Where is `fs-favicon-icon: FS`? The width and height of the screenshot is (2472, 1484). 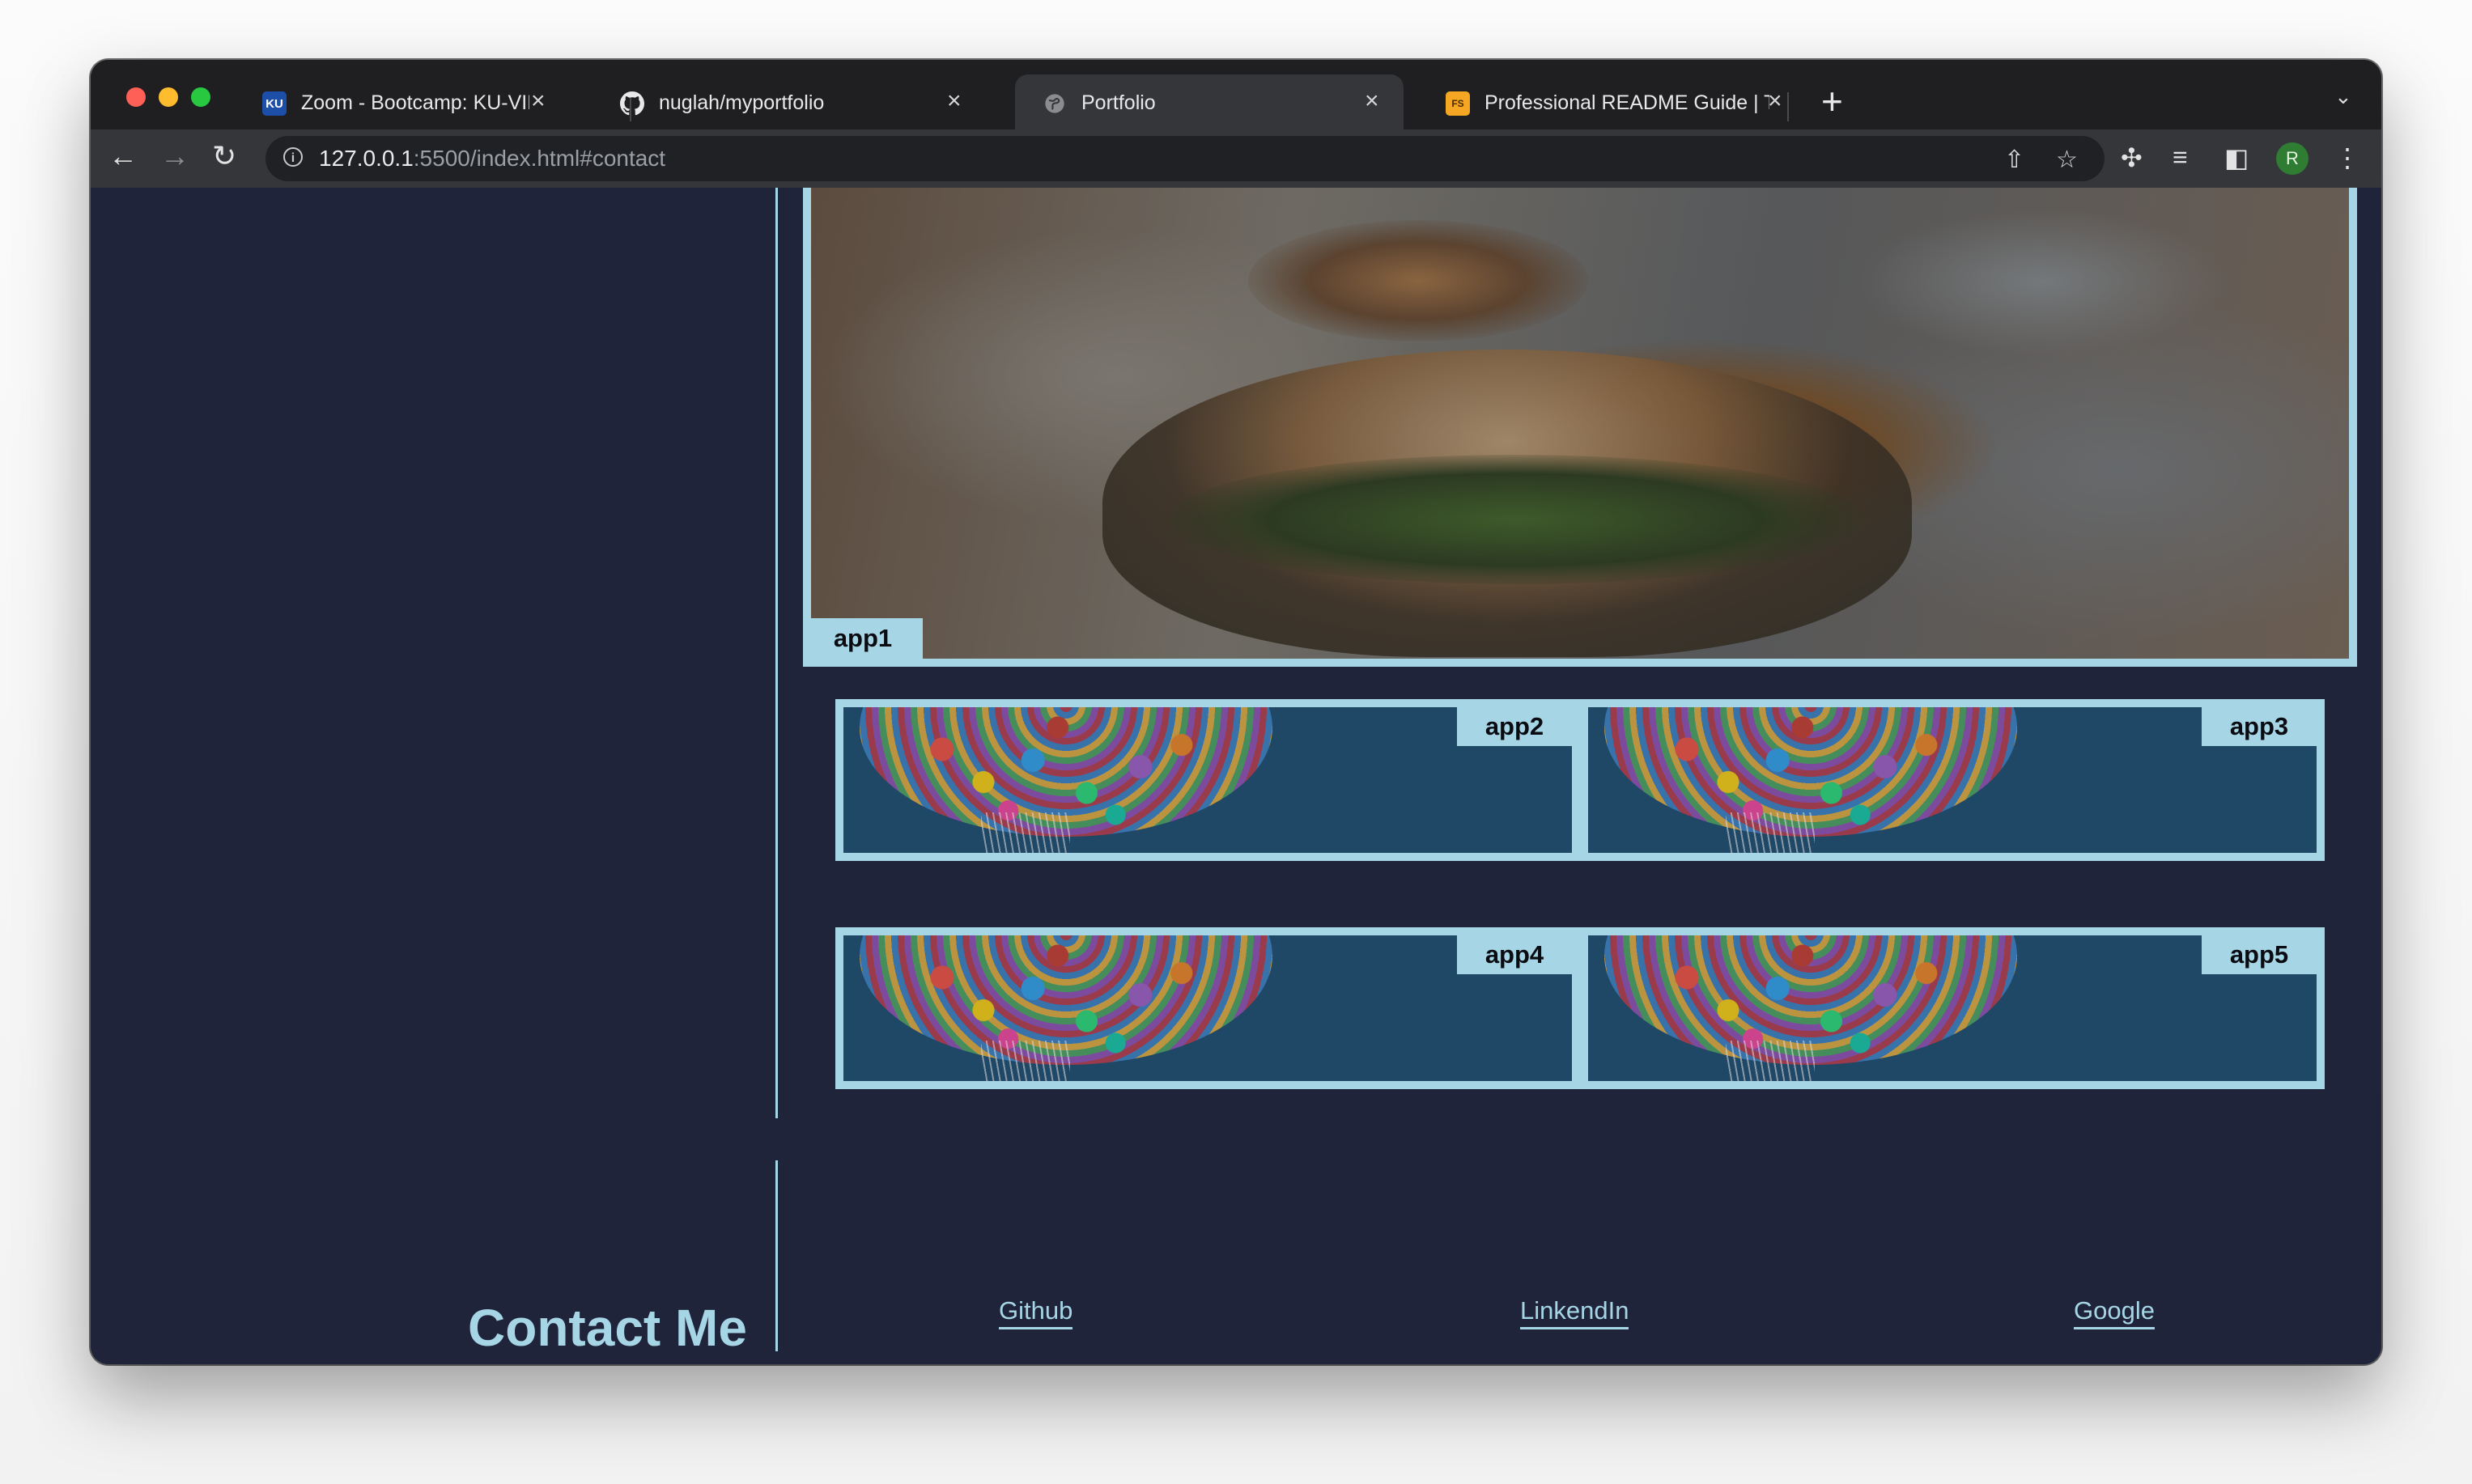
fs-favicon-icon: FS is located at coordinates (1458, 104).